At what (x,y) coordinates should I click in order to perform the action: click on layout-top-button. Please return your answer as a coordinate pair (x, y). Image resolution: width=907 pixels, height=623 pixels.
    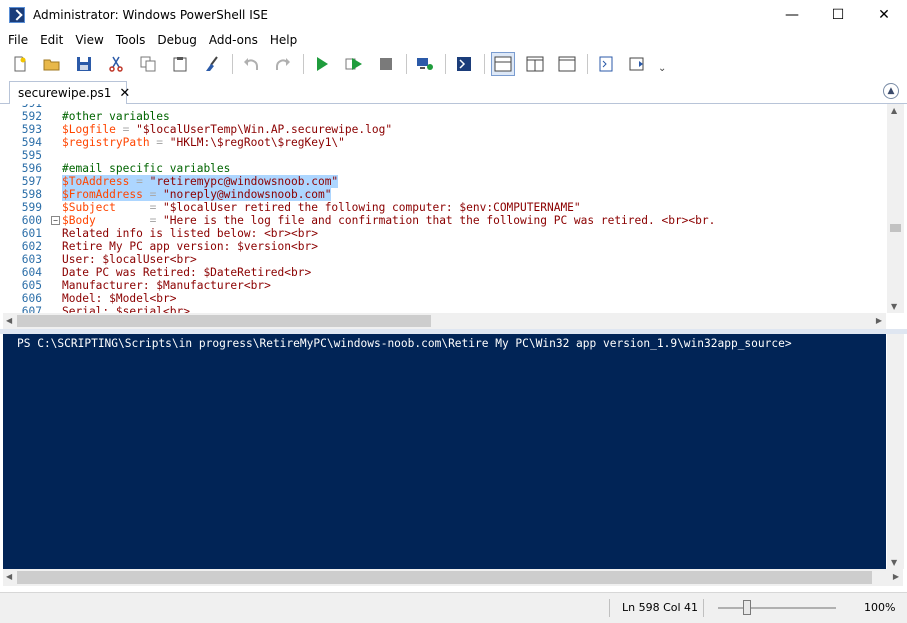
    Looking at the image, I should click on (503, 64).